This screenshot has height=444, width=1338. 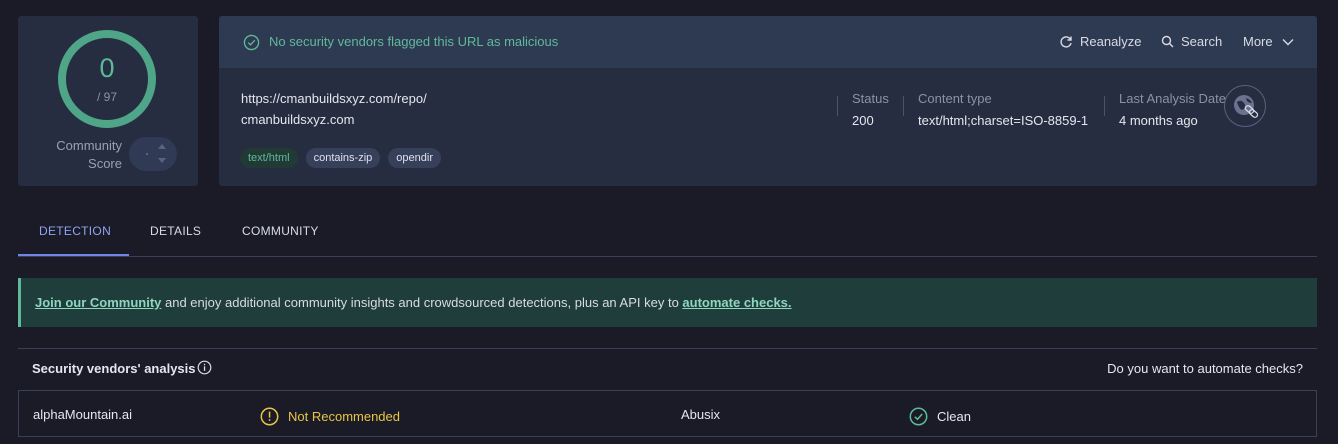 I want to click on tag-contains-zip: contains-zip, so click(x=343, y=158).